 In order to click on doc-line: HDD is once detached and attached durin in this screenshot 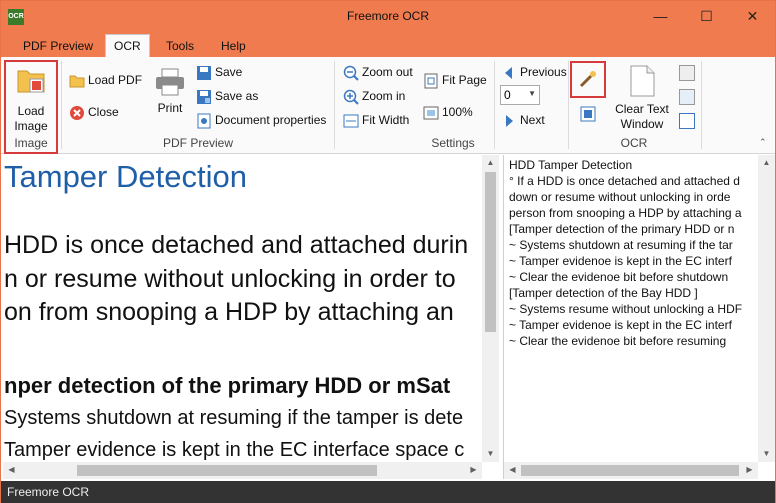, I will do `click(236, 245)`.